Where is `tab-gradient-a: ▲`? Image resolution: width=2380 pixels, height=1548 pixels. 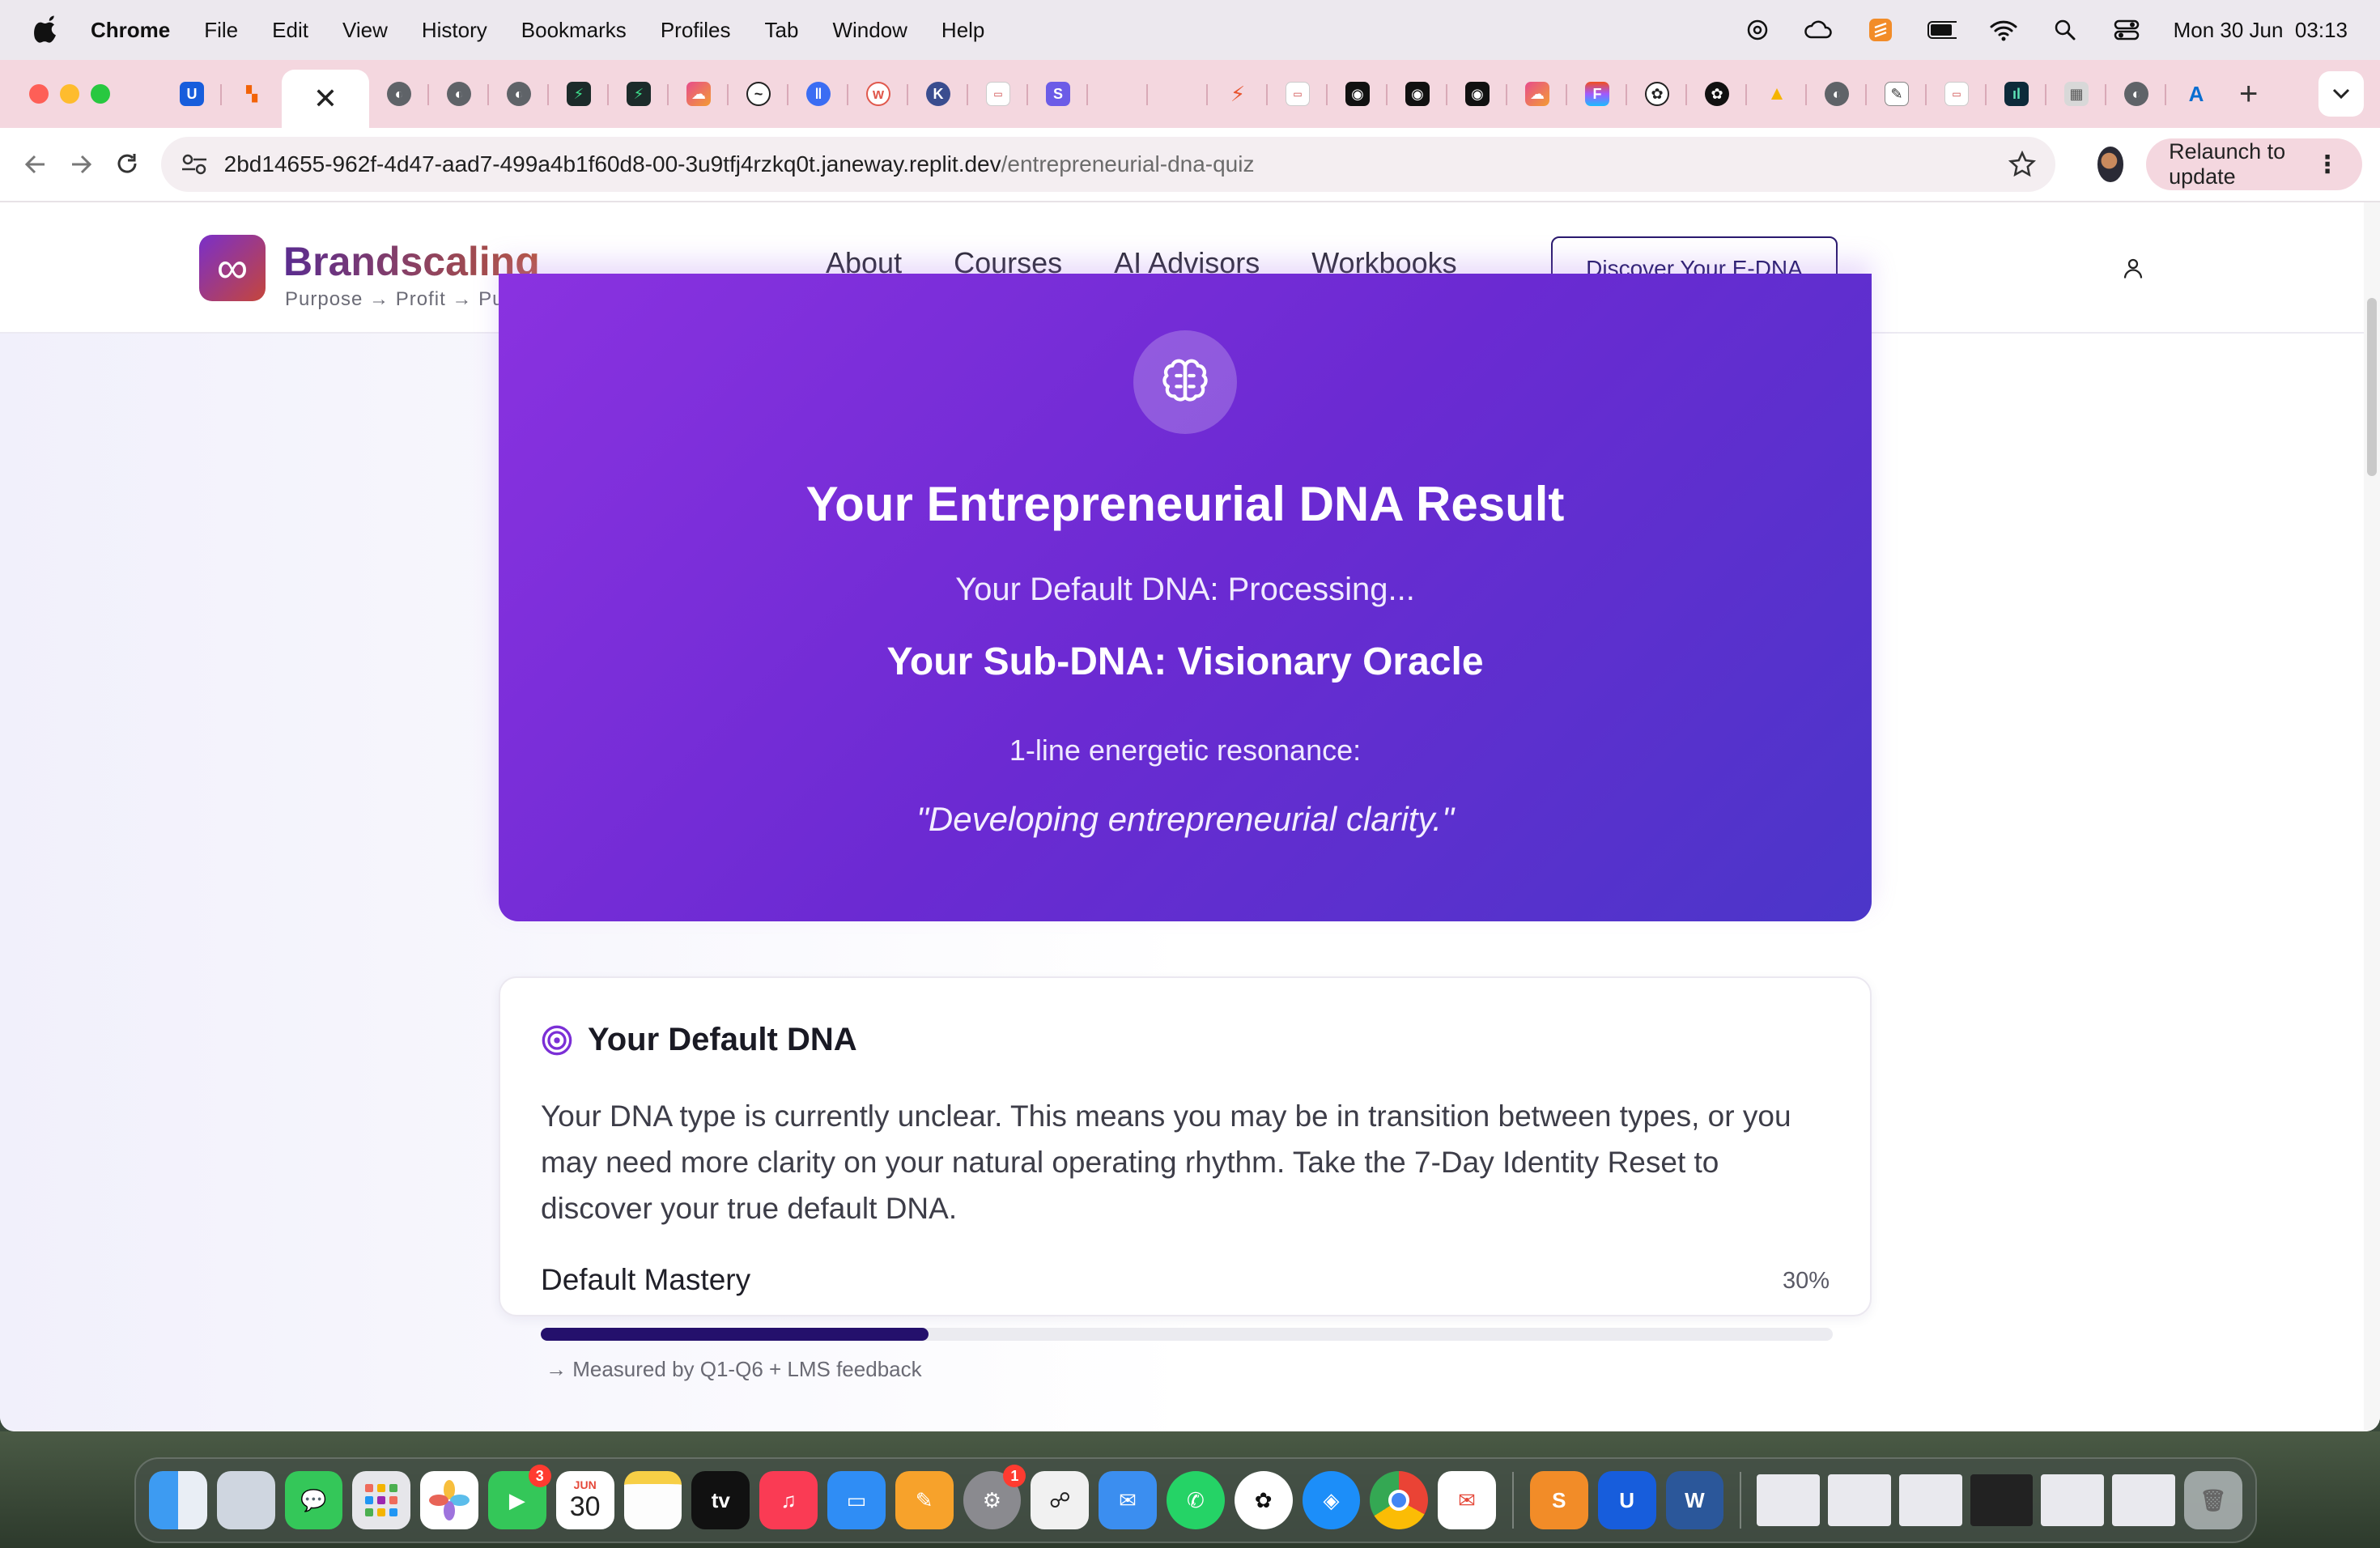
tab-gradient-a: ▲ is located at coordinates (1777, 94).